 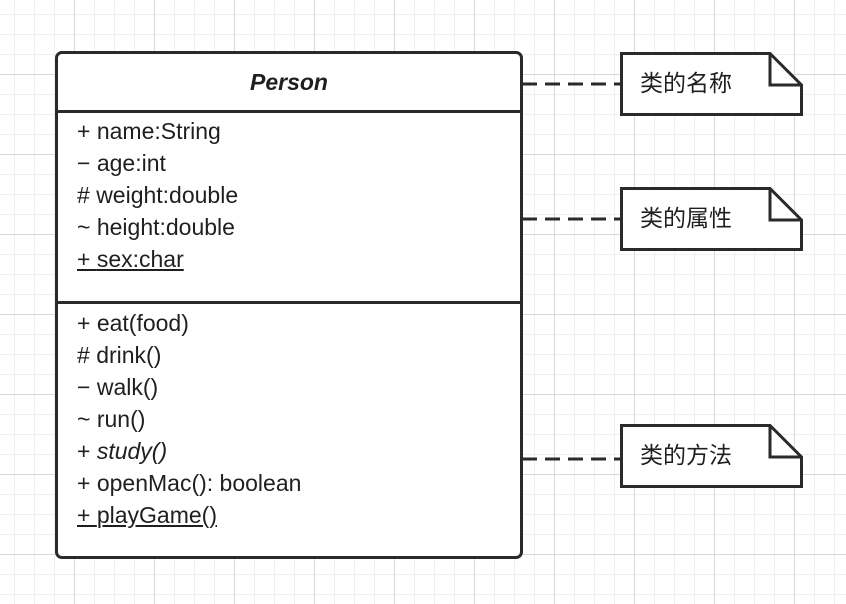 I want to click on attribute-age: − age:int, so click(x=298, y=163).